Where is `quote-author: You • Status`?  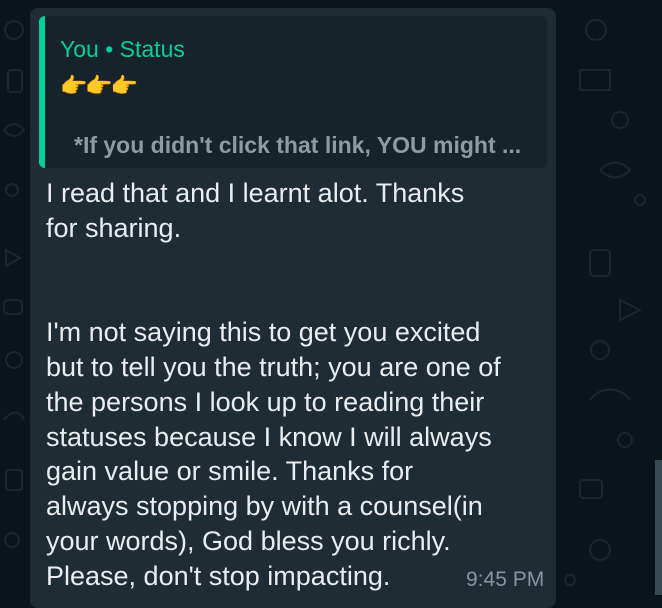
quote-author: You • Status is located at coordinates (122, 49).